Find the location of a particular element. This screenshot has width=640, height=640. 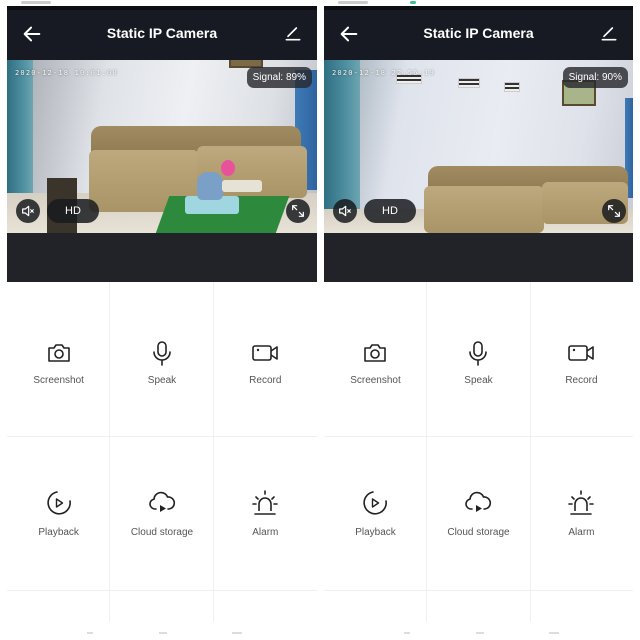

video-scene-sofa is located at coordinates (484, 209).